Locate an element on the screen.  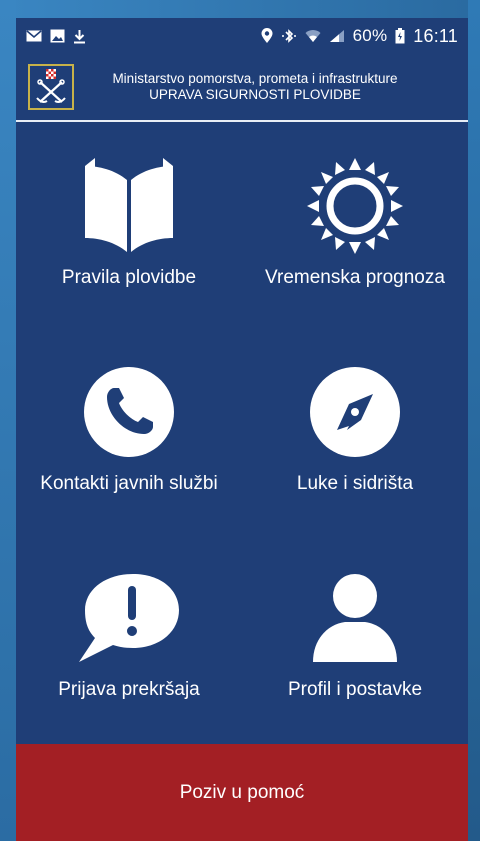
window-frame-top is located at coordinates (240, 9).